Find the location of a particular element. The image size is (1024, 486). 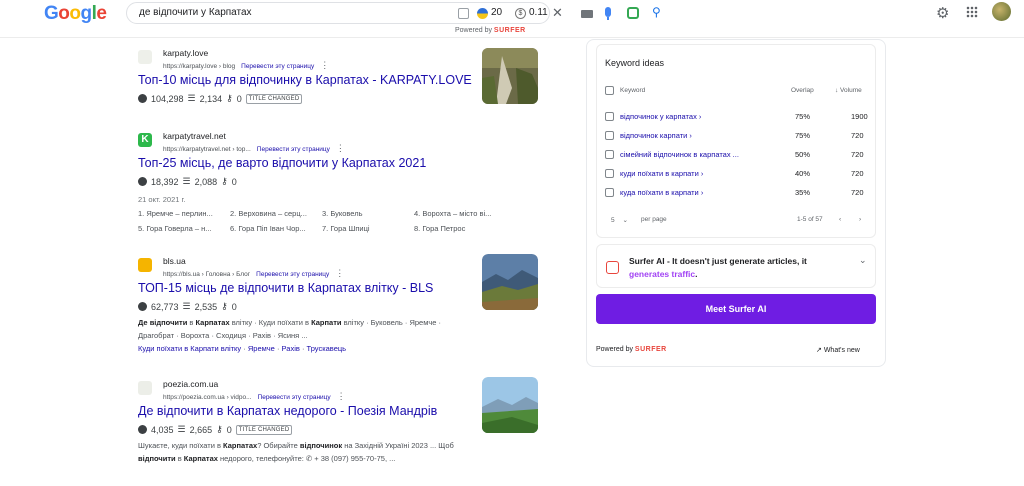

result-thumbnail-mountains is located at coordinates (510, 282).